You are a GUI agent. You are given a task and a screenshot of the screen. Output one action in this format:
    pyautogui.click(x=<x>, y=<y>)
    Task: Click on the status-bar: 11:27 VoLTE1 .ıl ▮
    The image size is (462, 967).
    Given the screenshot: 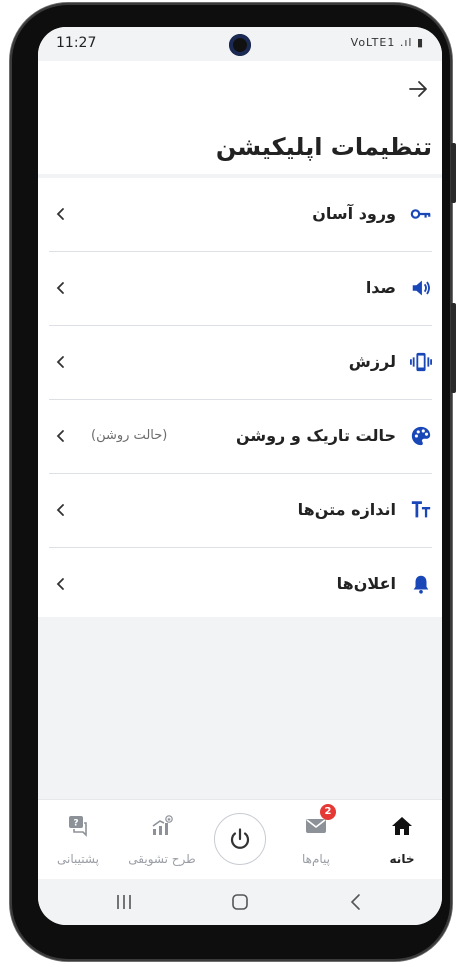 What is the action you would take?
    pyautogui.click(x=240, y=44)
    